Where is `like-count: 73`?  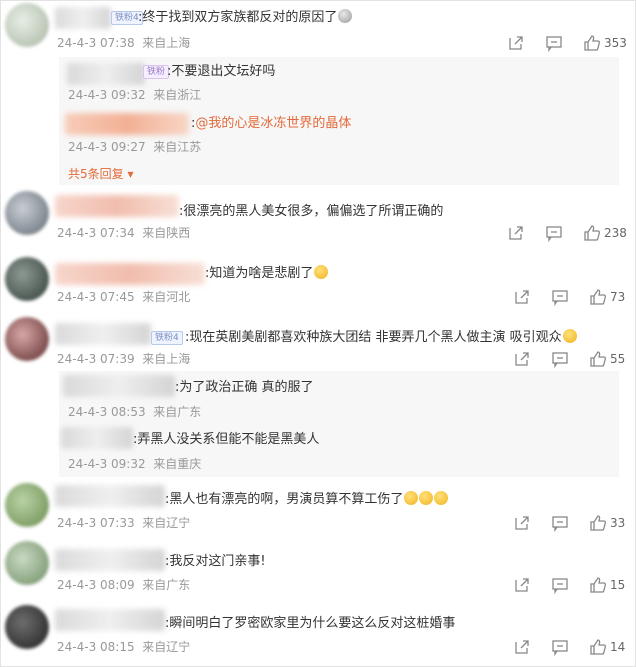
like-count: 73 is located at coordinates (618, 297).